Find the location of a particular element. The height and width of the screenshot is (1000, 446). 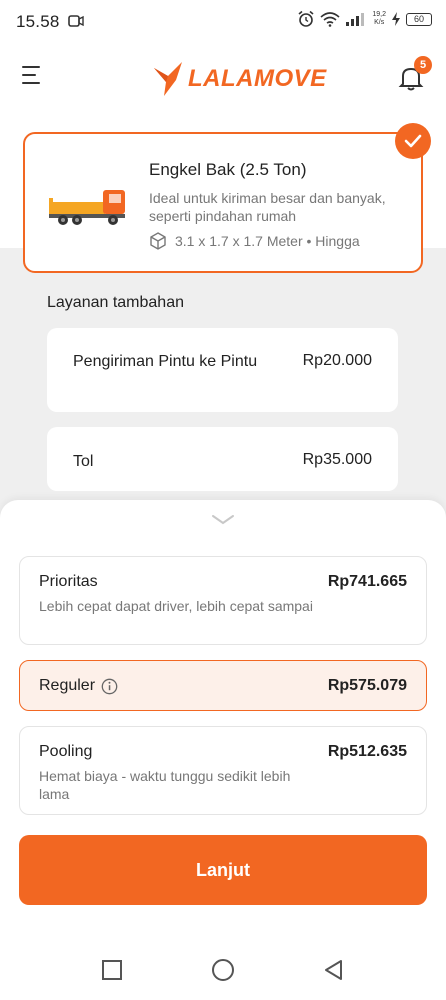

vehicle-dimensions: 3.1 x 1.7 x 1.7 Meter • Hingga is located at coordinates (254, 241).